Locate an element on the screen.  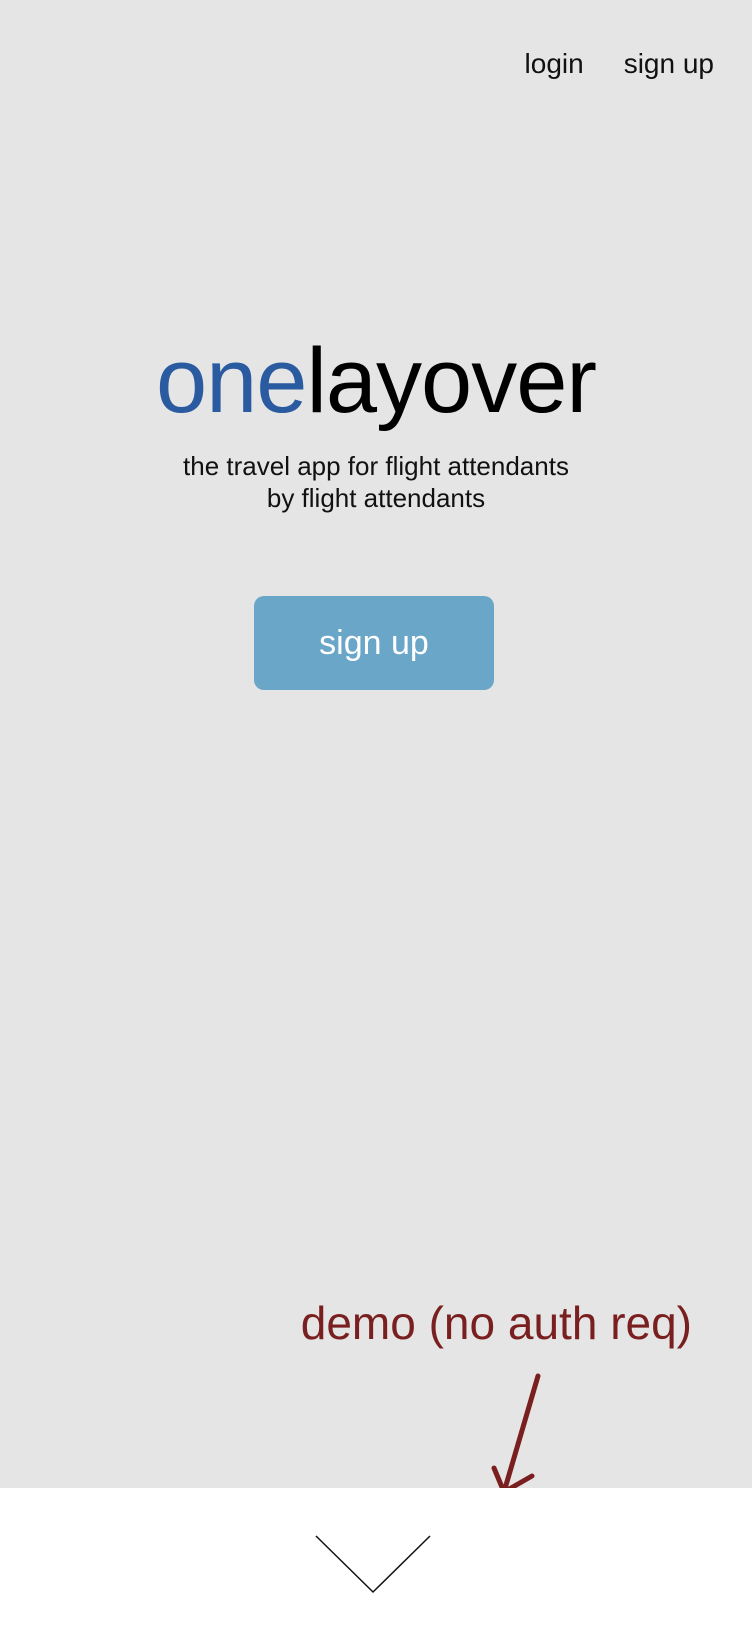
tagline-line-2: by flight attendants is located at coordinates (376, 498).